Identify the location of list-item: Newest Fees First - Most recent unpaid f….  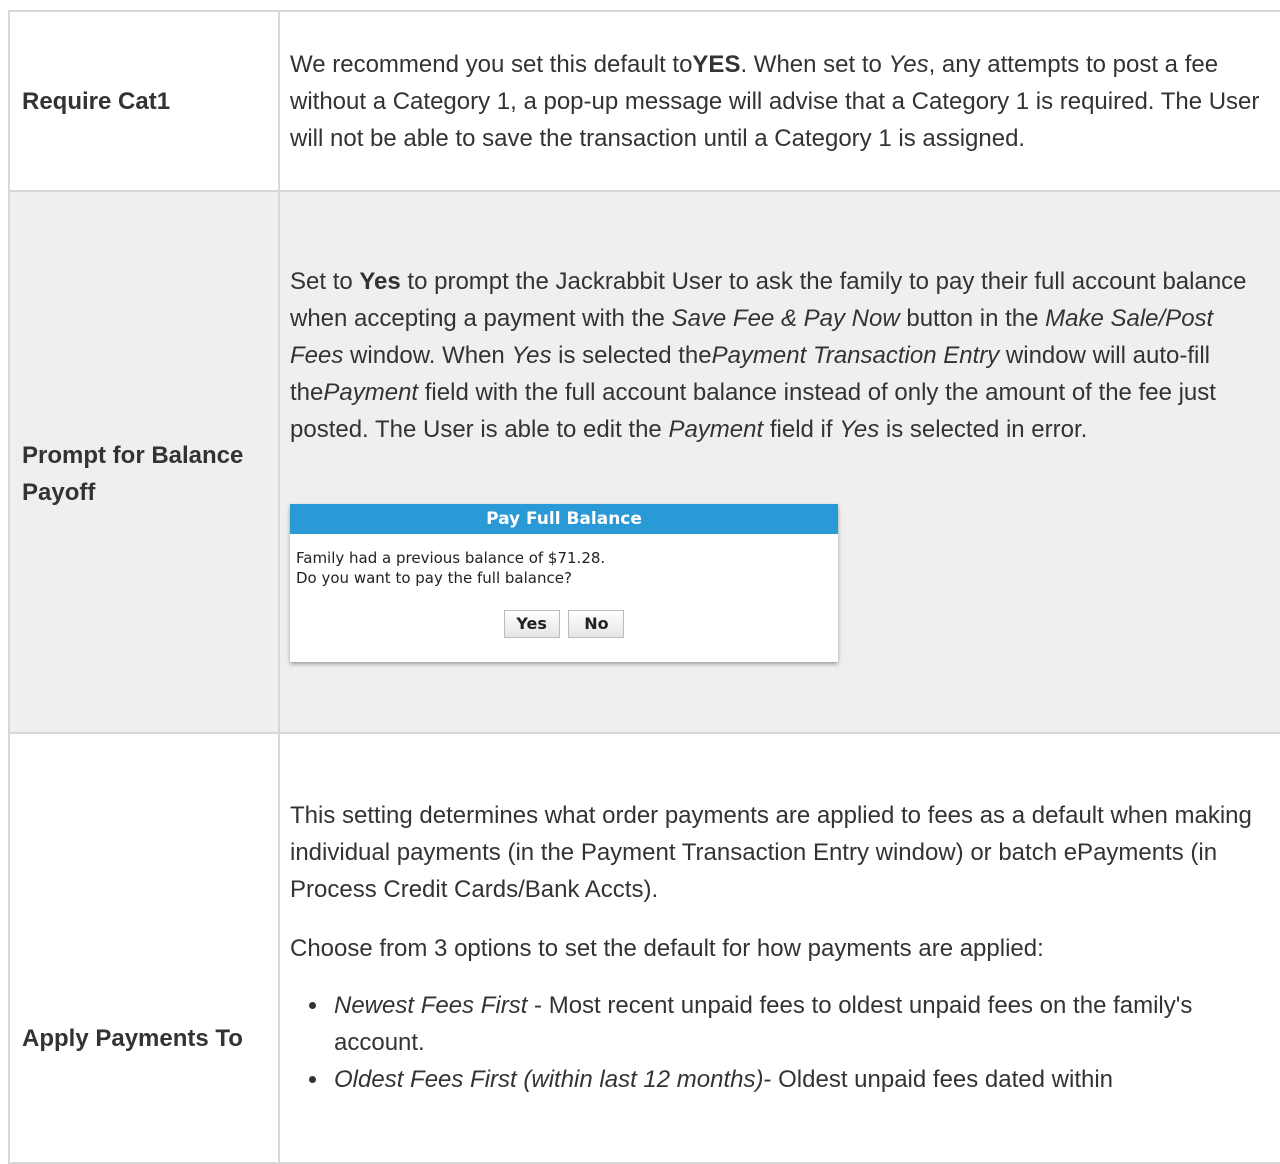
(798, 1024).